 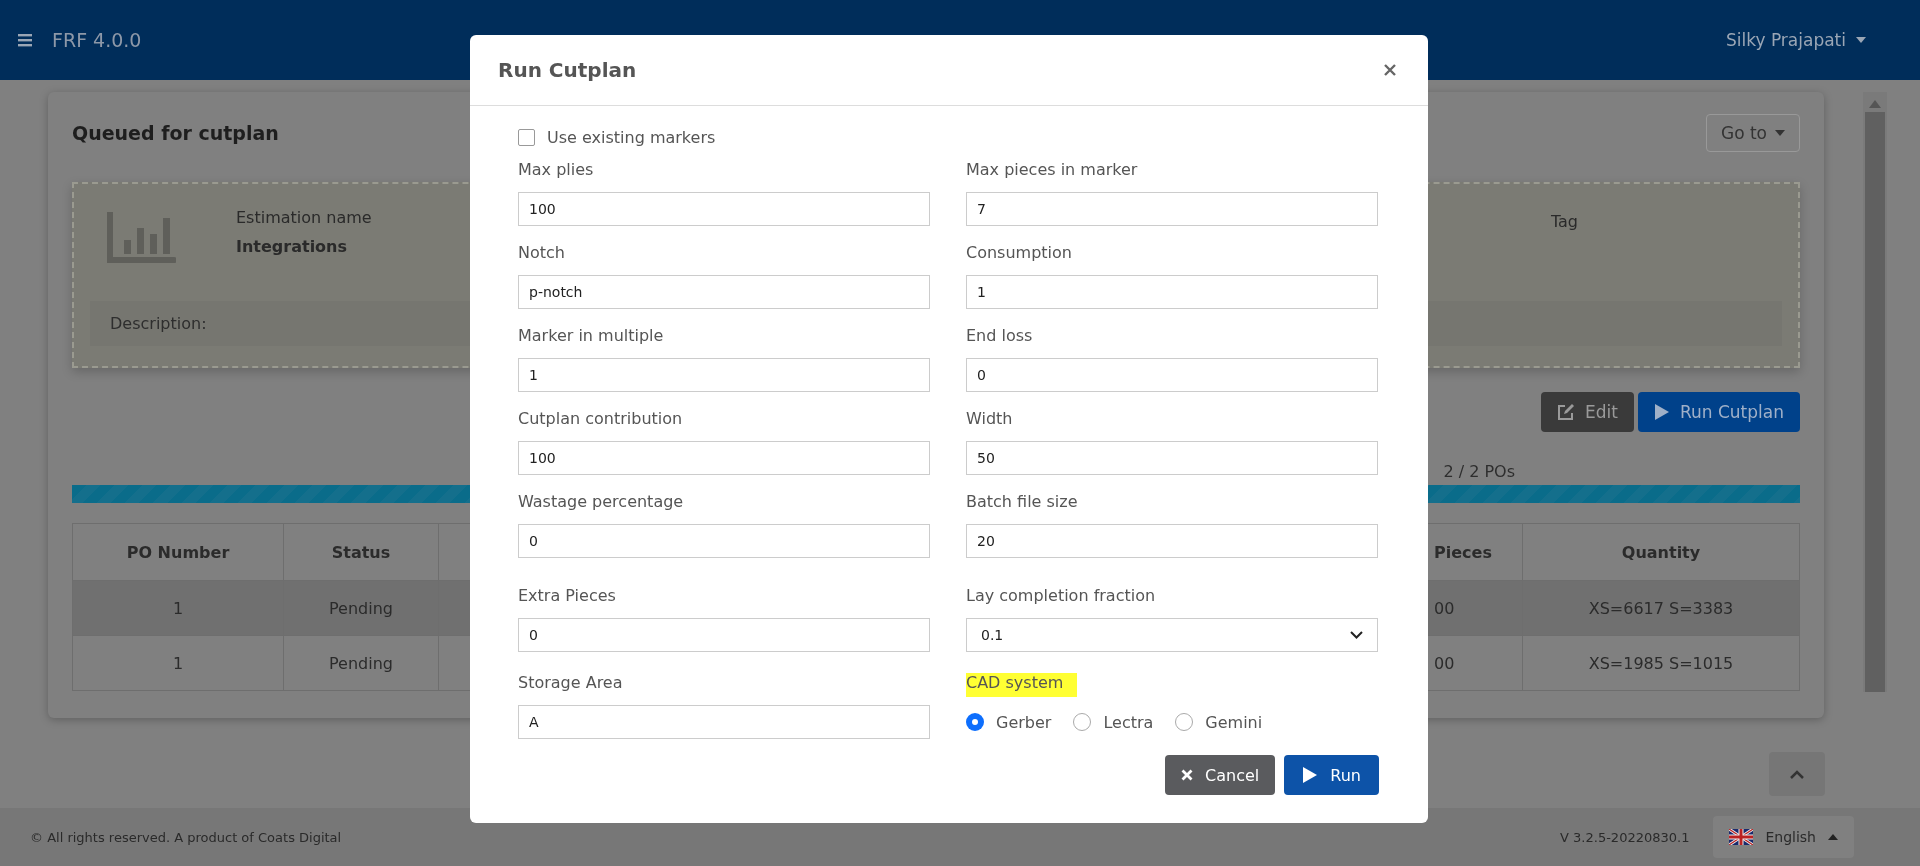 What do you see at coordinates (1172, 209) in the screenshot?
I see `input-field: 7` at bounding box center [1172, 209].